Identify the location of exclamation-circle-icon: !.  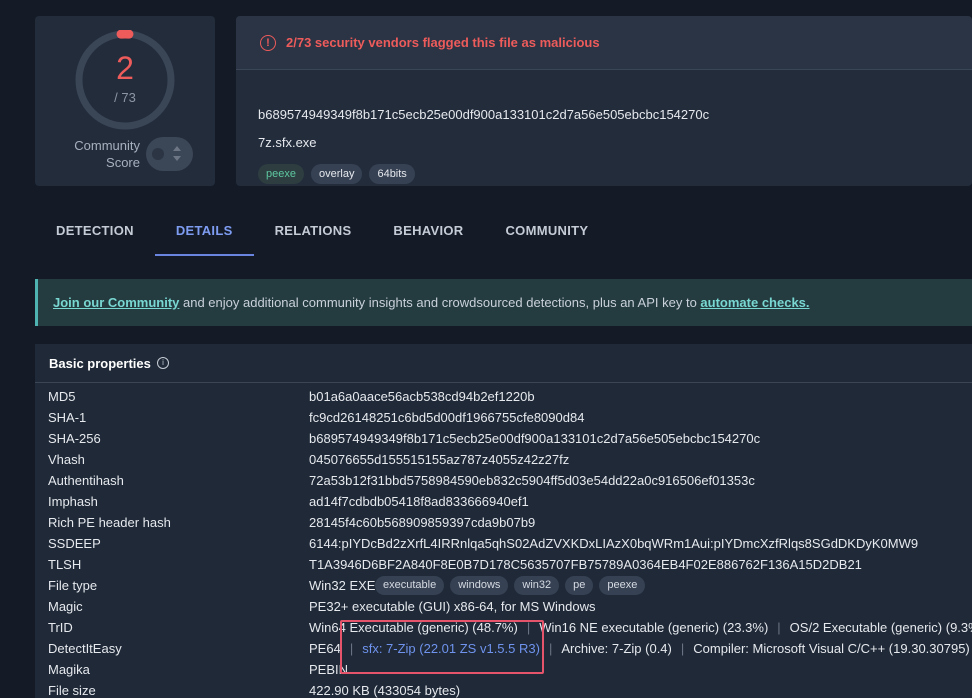
(268, 43).